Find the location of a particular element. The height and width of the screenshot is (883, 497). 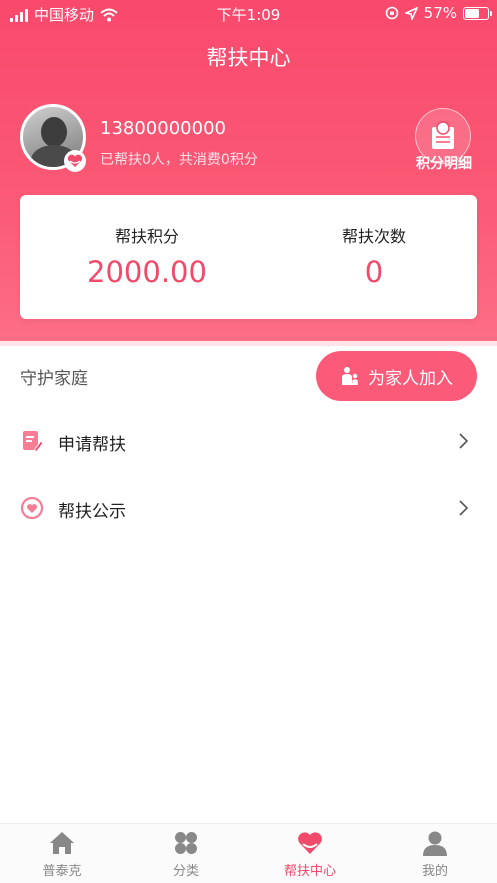

tab-profile: 我的 is located at coordinates (435, 853).